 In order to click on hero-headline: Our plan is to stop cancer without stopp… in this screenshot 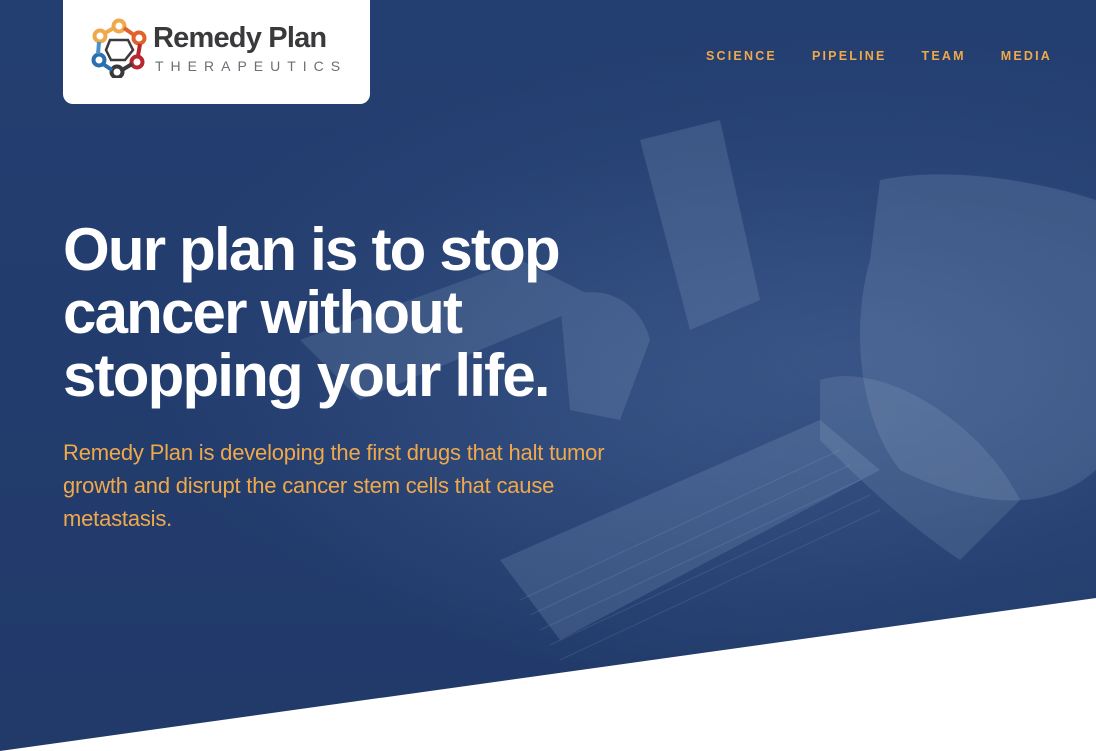, I will do `click(312, 312)`.